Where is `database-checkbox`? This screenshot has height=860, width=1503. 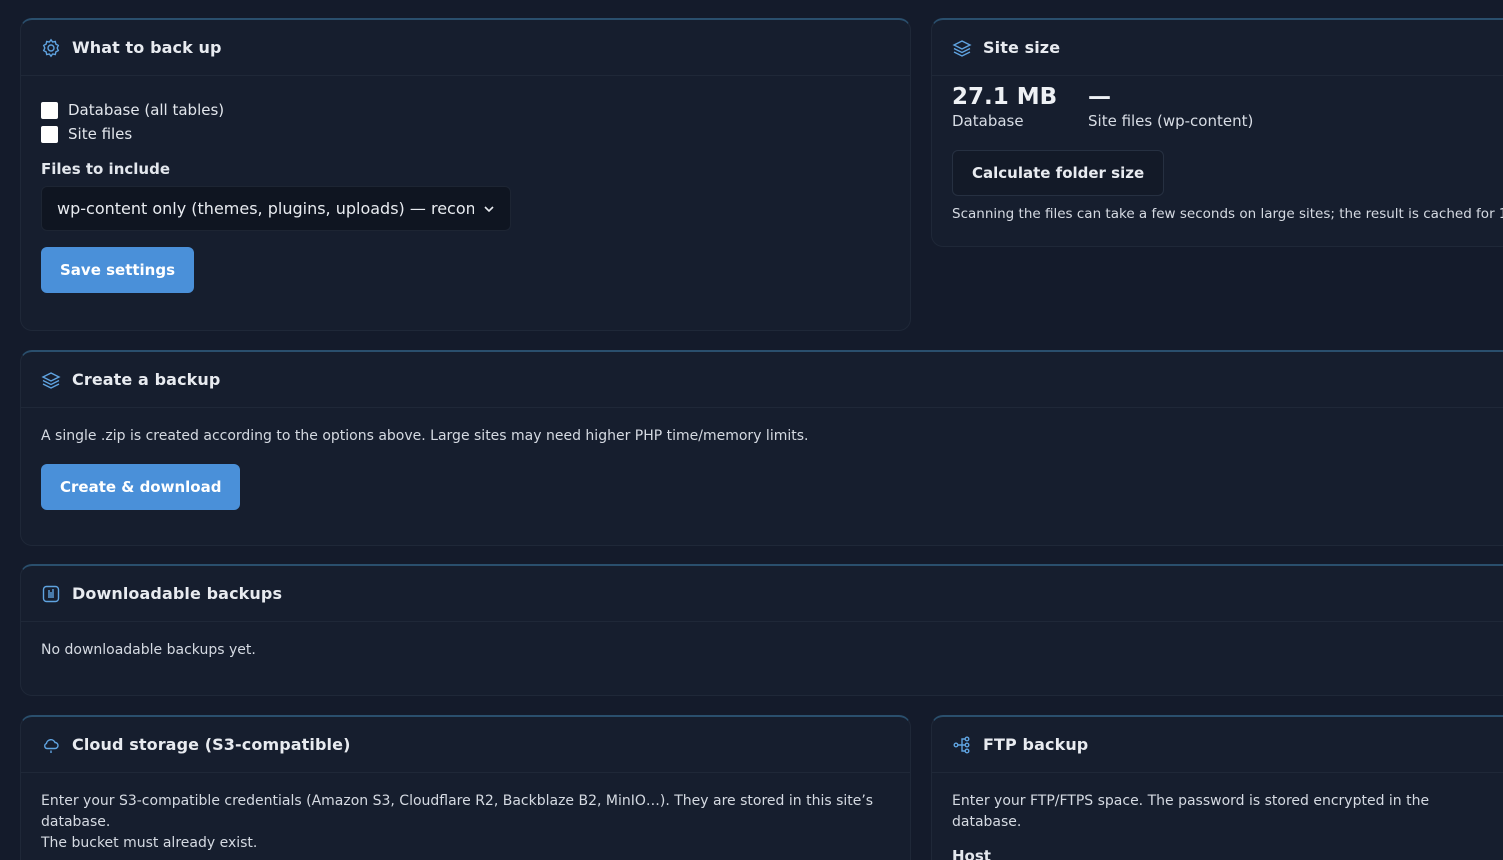 database-checkbox is located at coordinates (49, 110).